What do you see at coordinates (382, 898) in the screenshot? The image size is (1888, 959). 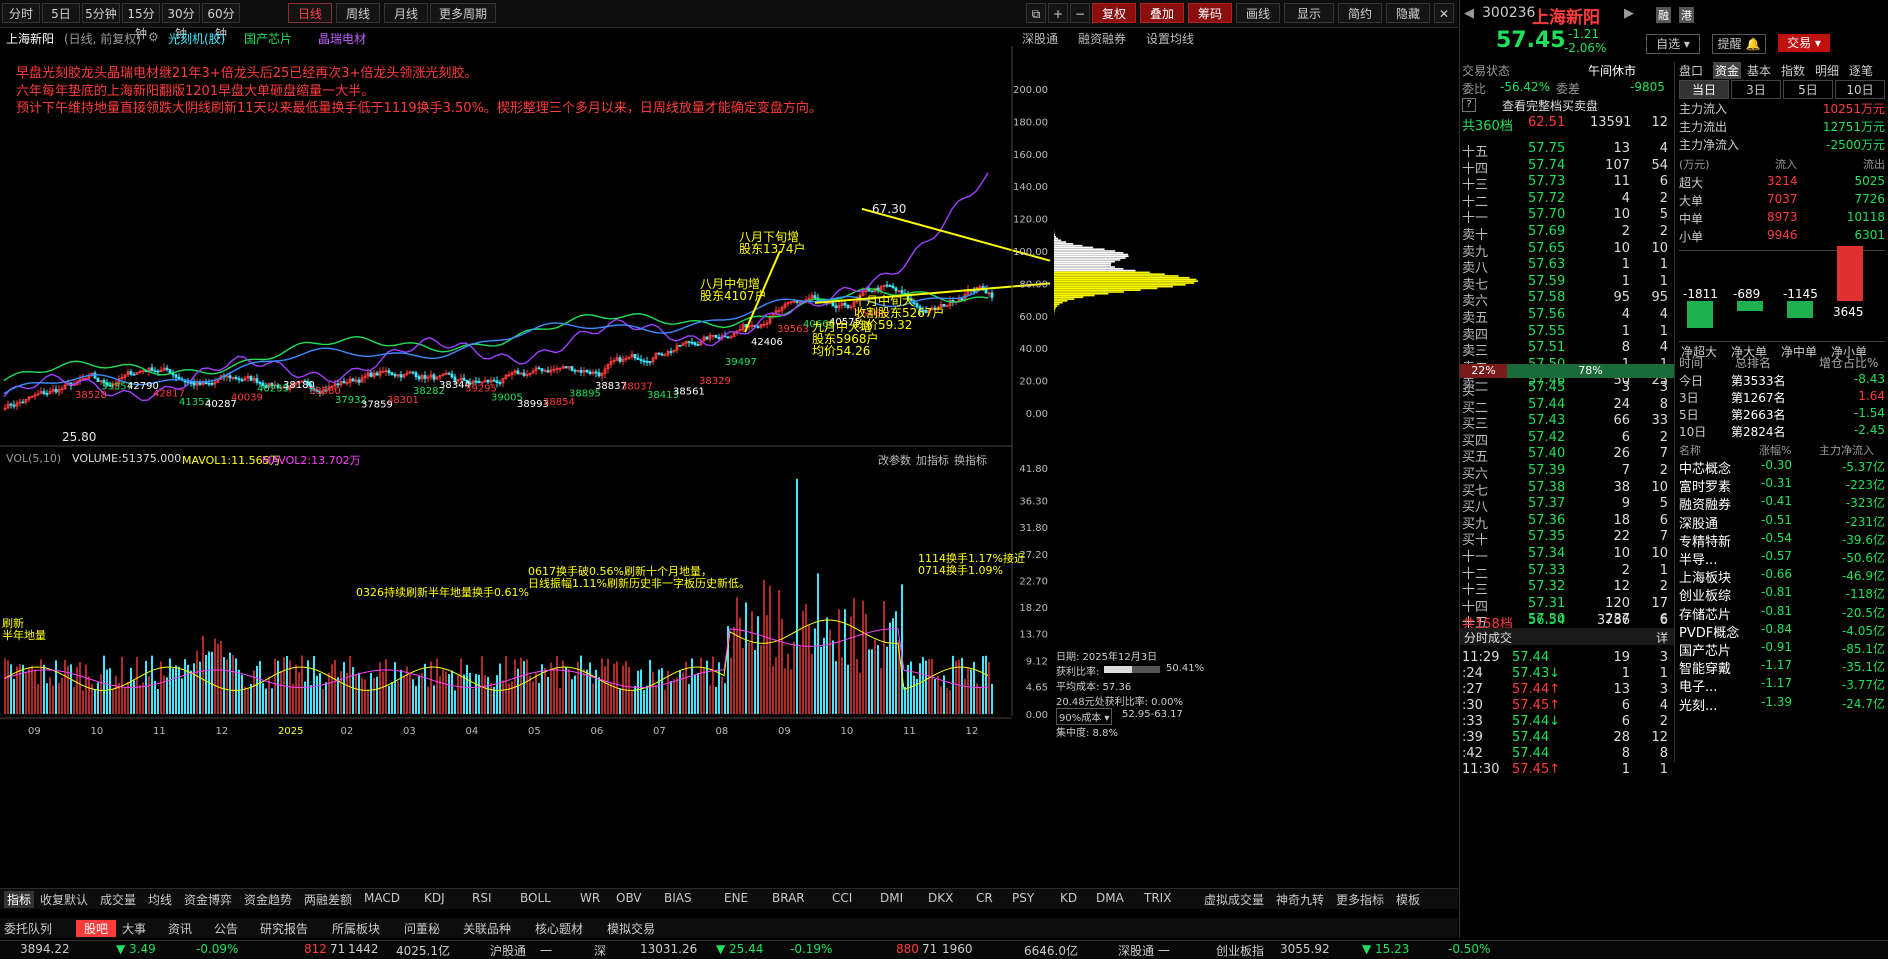 I see `indicator-7: MACD` at bounding box center [382, 898].